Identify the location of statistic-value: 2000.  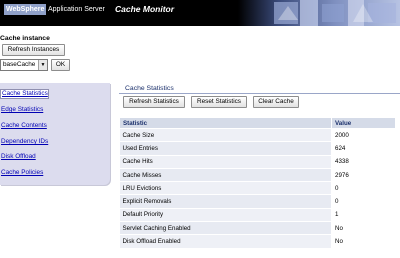
(363, 135).